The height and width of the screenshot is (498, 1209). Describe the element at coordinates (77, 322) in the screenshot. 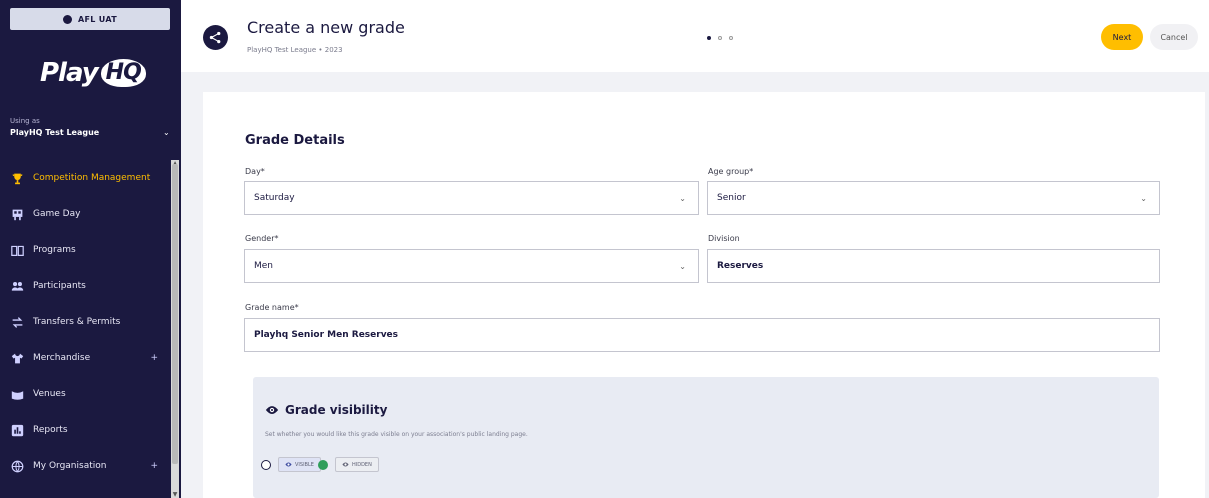

I see `sidebar-item-label: Transfers & Permits` at that location.